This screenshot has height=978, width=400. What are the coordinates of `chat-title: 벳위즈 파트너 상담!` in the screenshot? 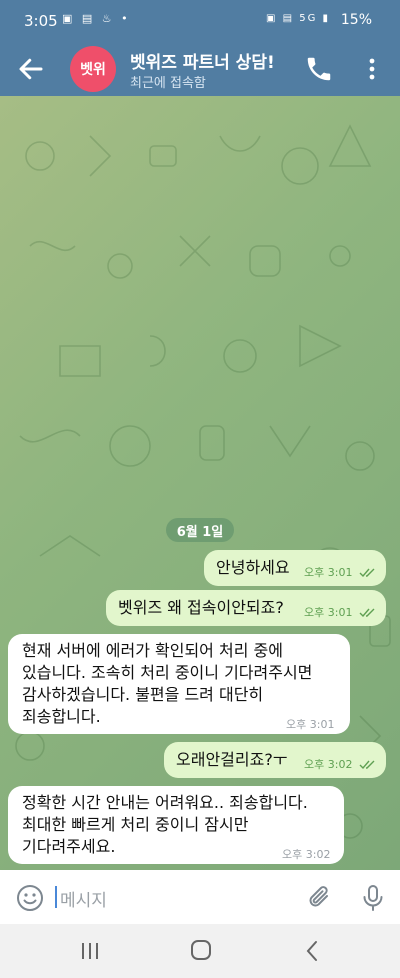 It's located at (202, 60).